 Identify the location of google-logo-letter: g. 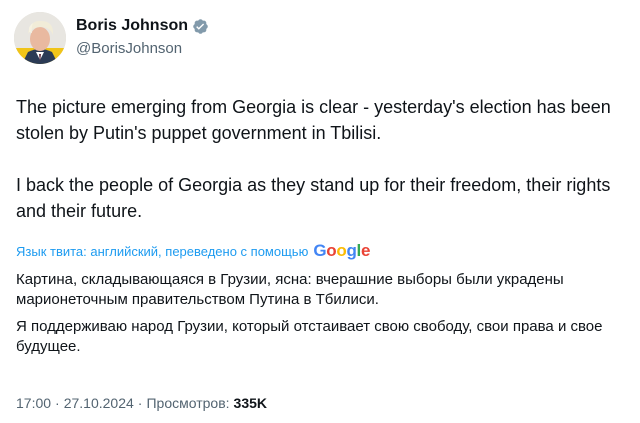
(351, 250).